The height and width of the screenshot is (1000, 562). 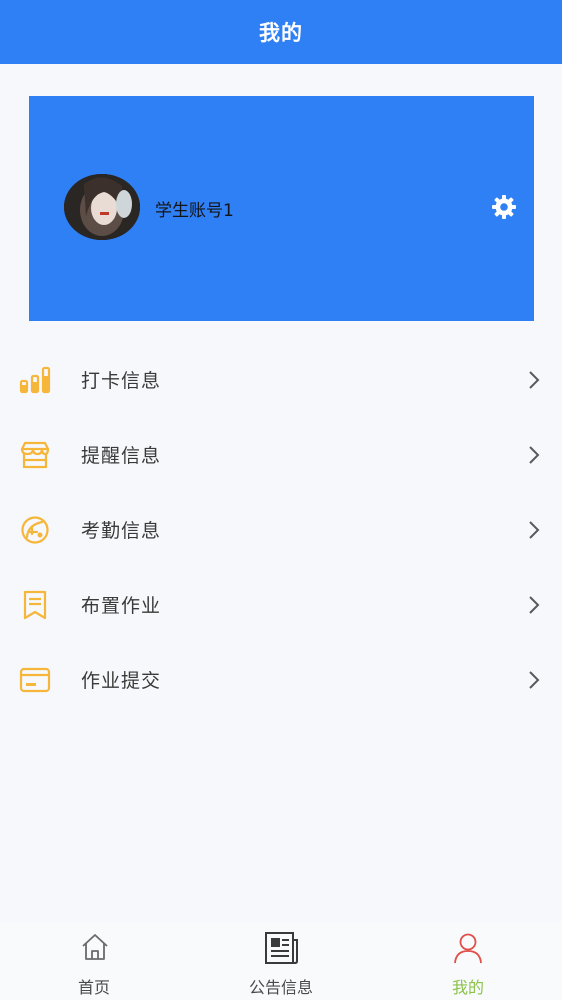 What do you see at coordinates (102, 207) in the screenshot?
I see `avatar` at bounding box center [102, 207].